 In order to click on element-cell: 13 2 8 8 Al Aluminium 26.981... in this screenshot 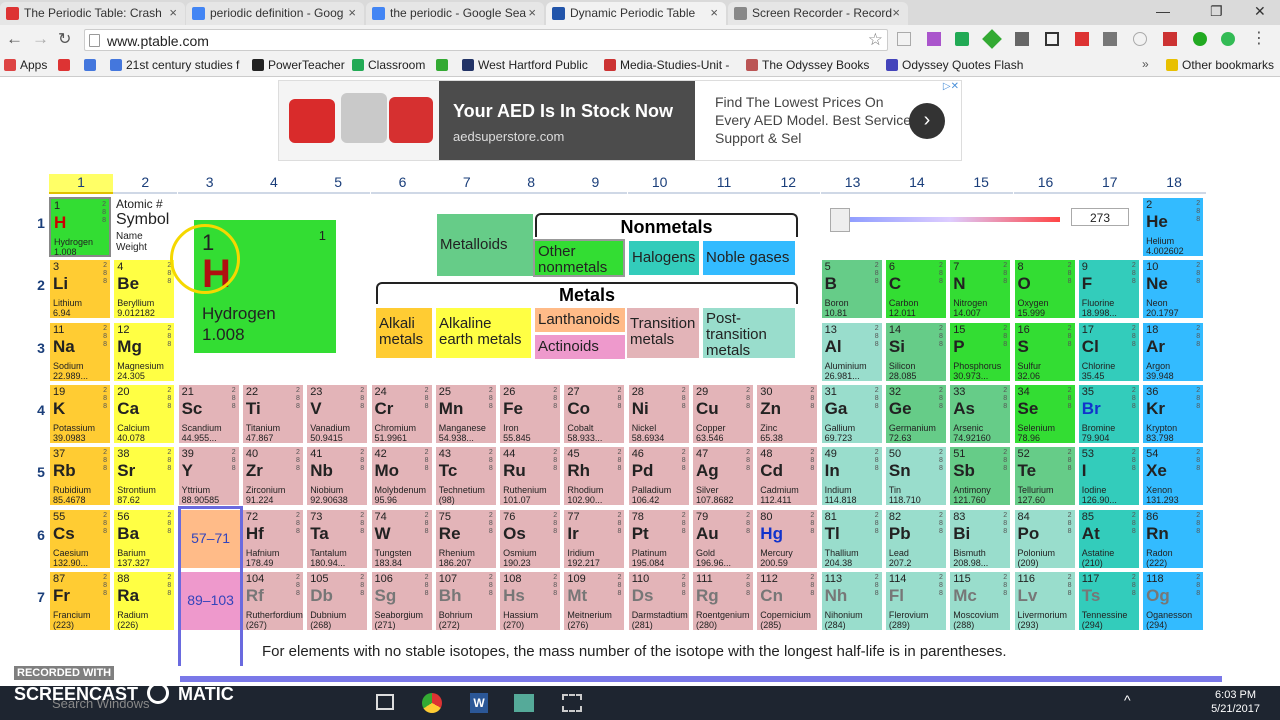, I will do `click(851, 351)`.